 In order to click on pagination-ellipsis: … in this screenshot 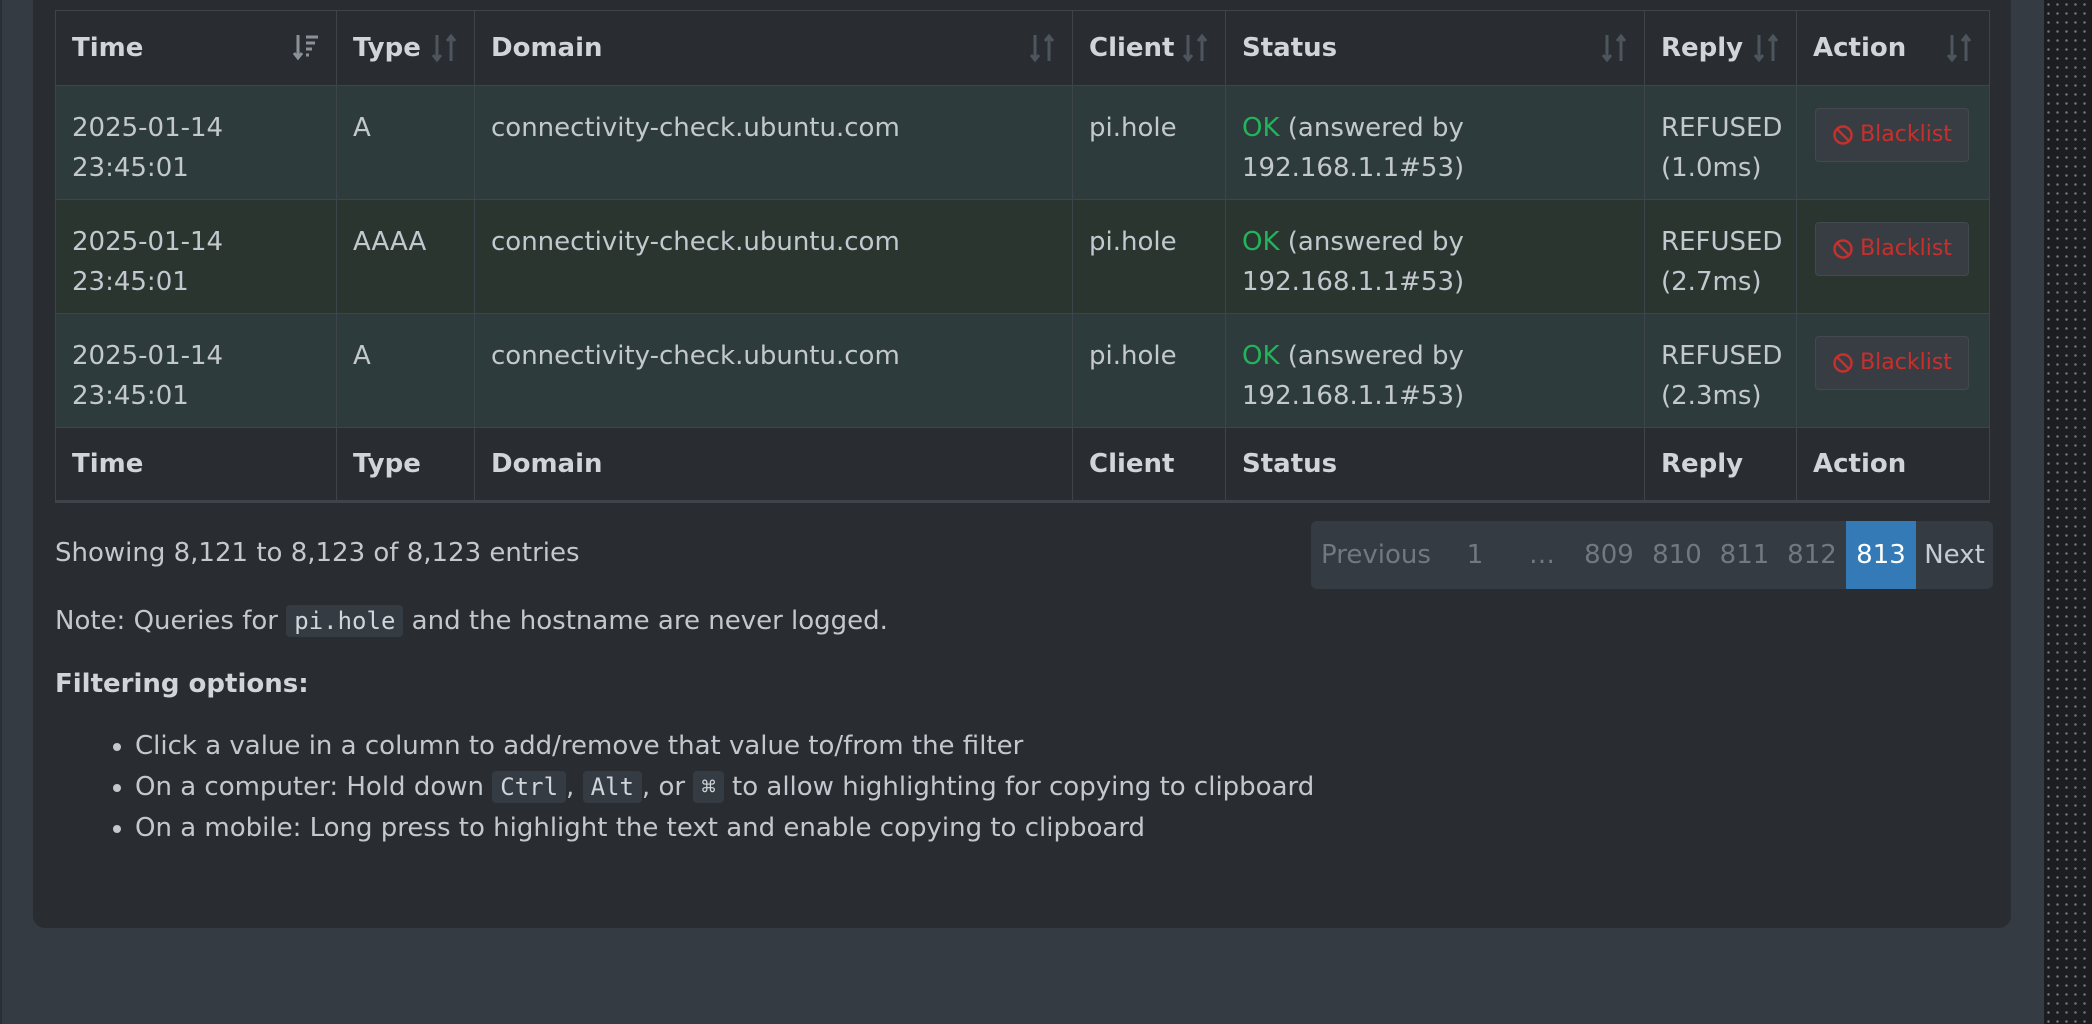, I will do `click(1542, 555)`.